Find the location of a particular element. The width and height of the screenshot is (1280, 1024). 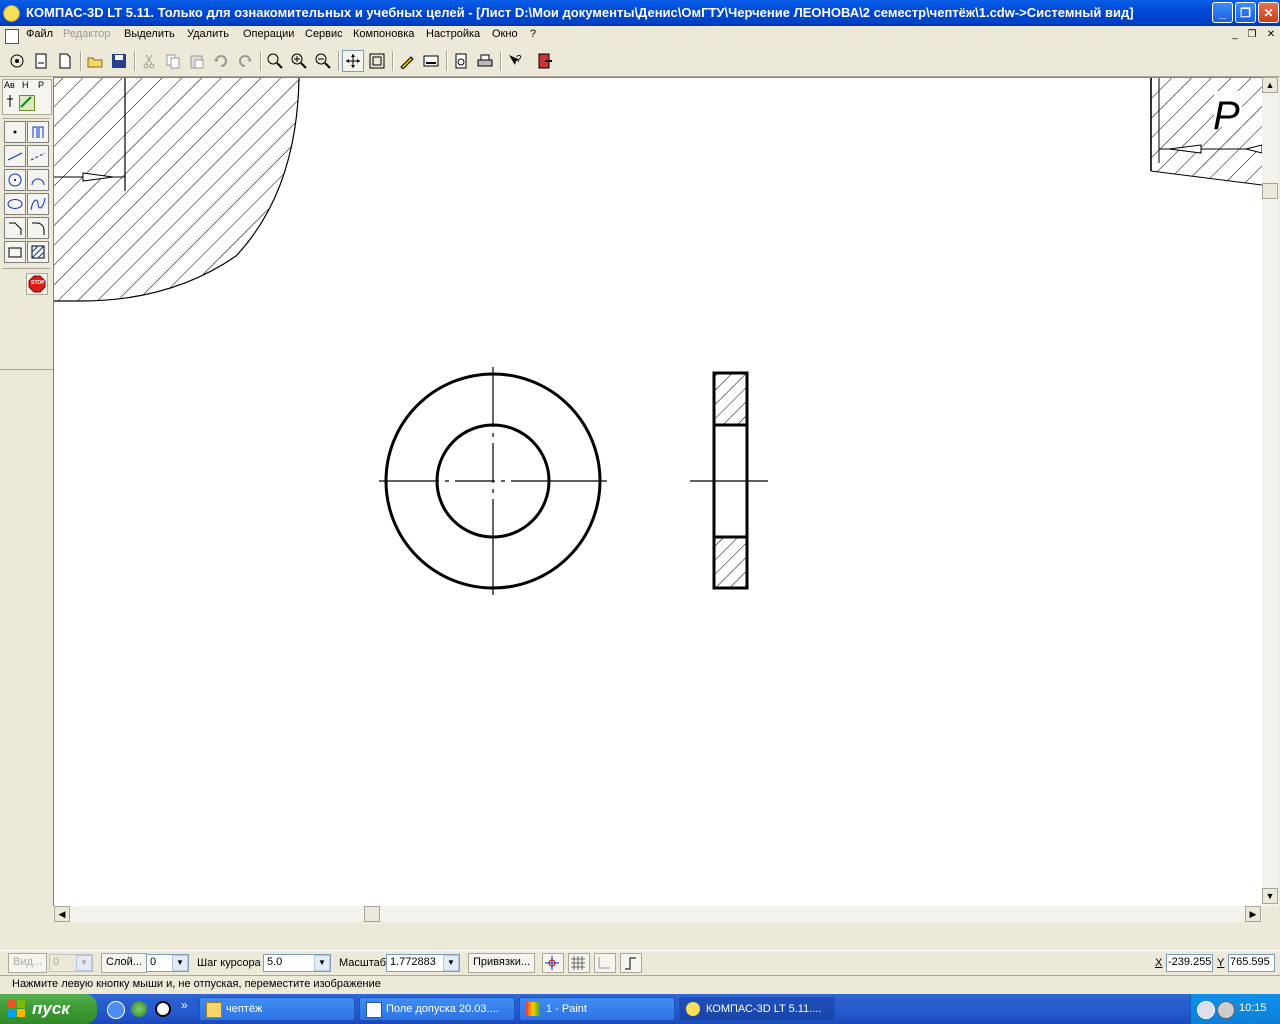

quicklaunch-app-icon is located at coordinates (116, 1010).